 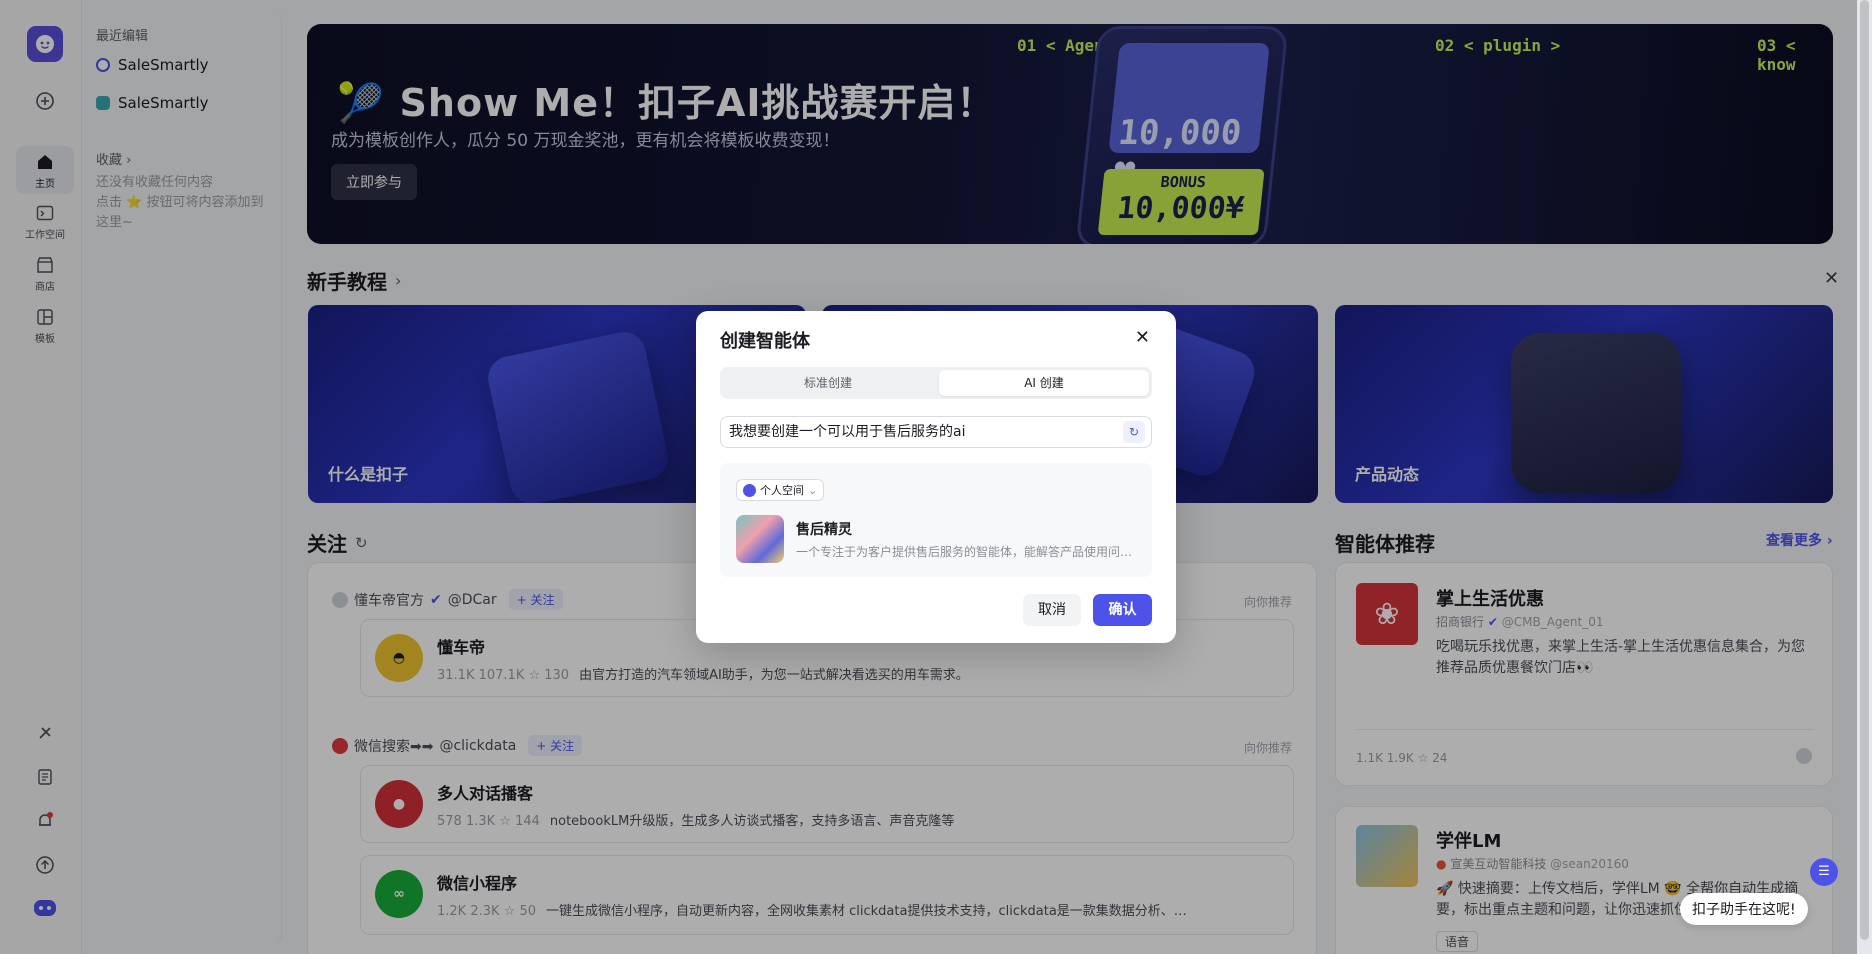 I want to click on dialog-title: 创建智能体, so click(x=765, y=341).